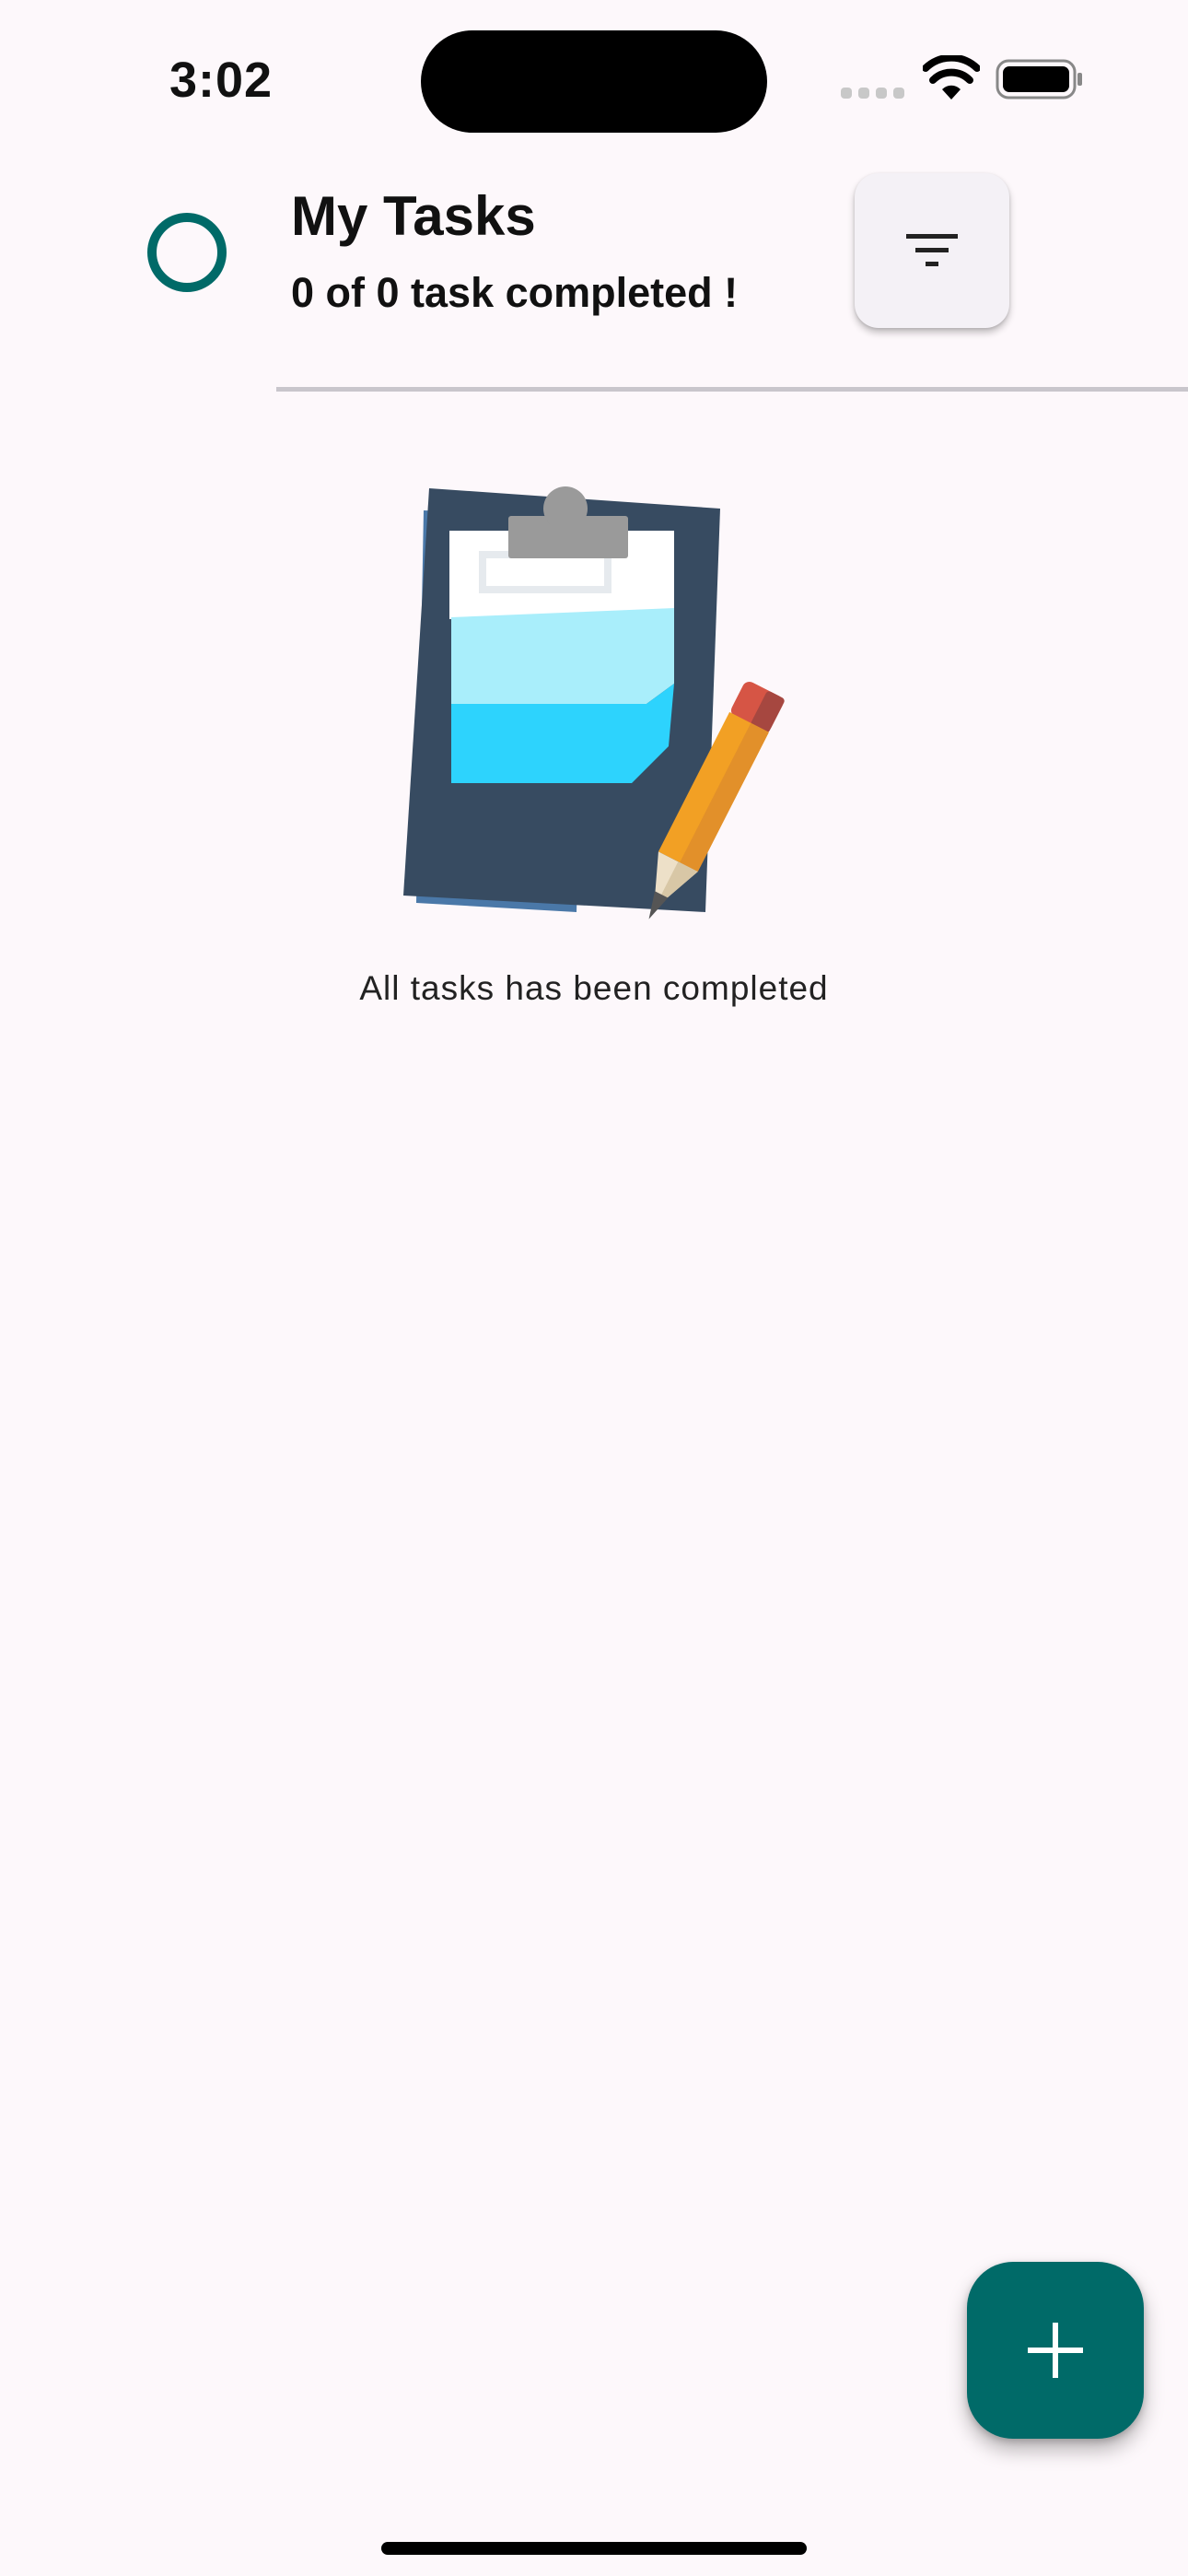 The height and width of the screenshot is (2576, 1188). Describe the element at coordinates (594, 2548) in the screenshot. I see `home-indicator` at that location.